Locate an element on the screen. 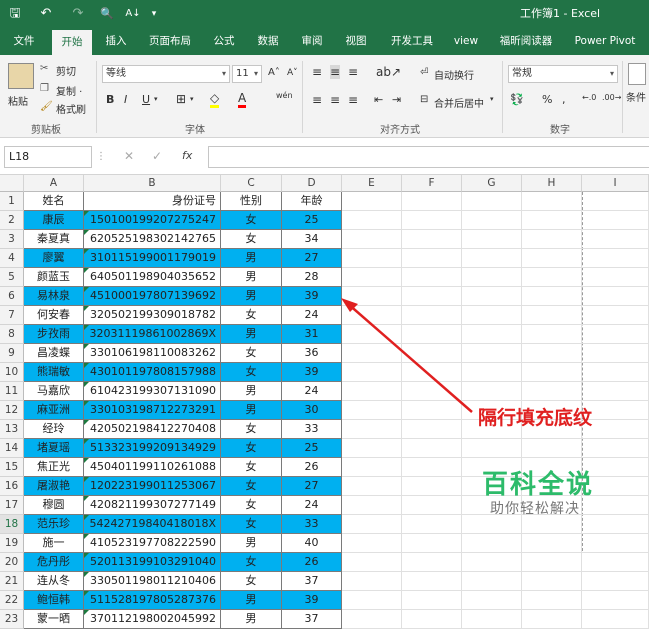 Image resolution: width=649 pixels, height=629 pixels. tab-home: 开始 is located at coordinates (72, 42).